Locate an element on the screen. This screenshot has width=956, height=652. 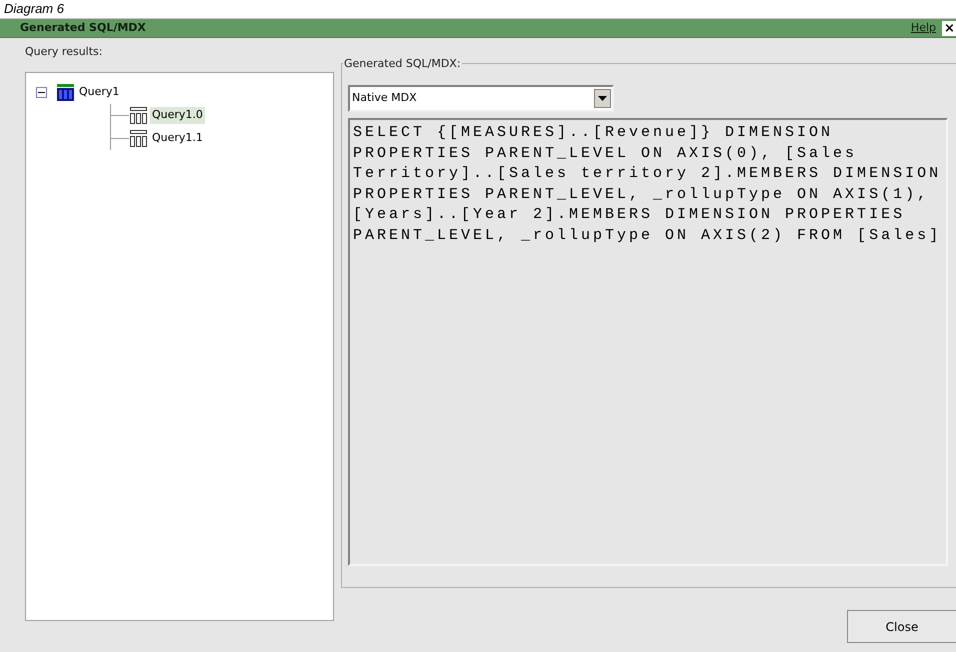
collapse-toggle-icon is located at coordinates (41, 92).